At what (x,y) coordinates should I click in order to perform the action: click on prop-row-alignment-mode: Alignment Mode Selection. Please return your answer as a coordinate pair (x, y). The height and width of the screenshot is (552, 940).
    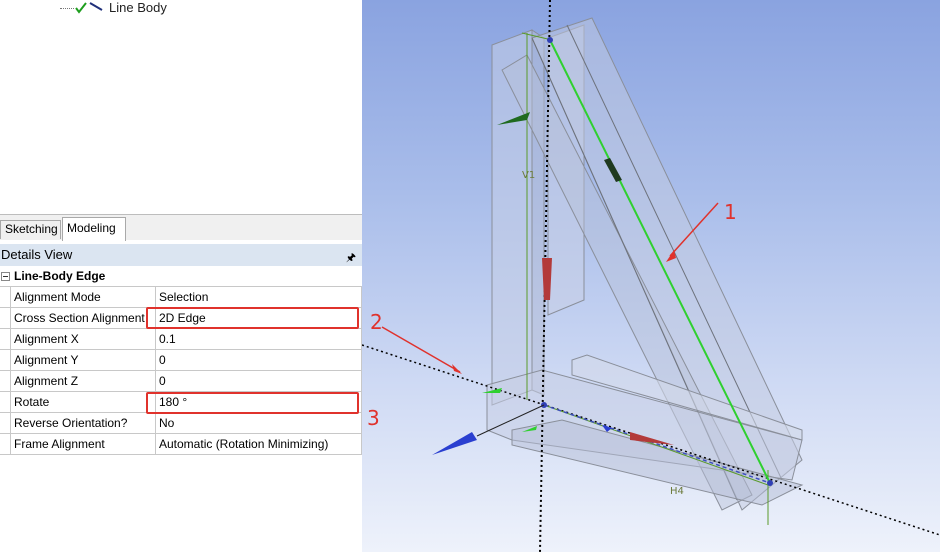
    Looking at the image, I should click on (181, 297).